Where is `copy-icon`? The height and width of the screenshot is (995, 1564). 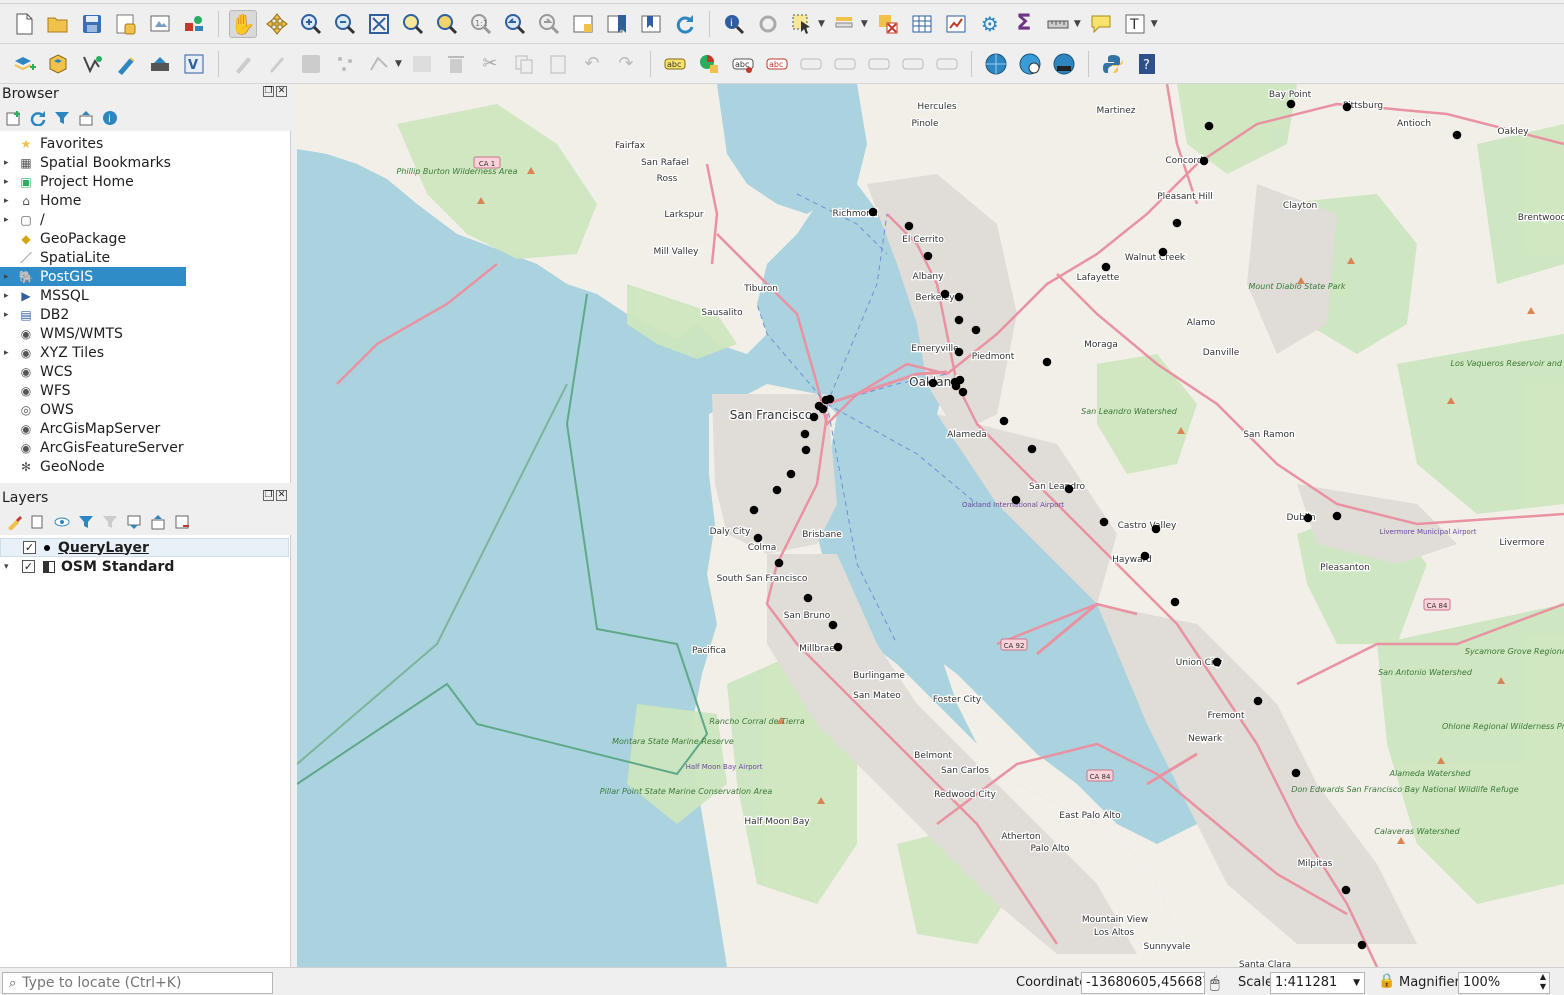 copy-icon is located at coordinates (524, 64).